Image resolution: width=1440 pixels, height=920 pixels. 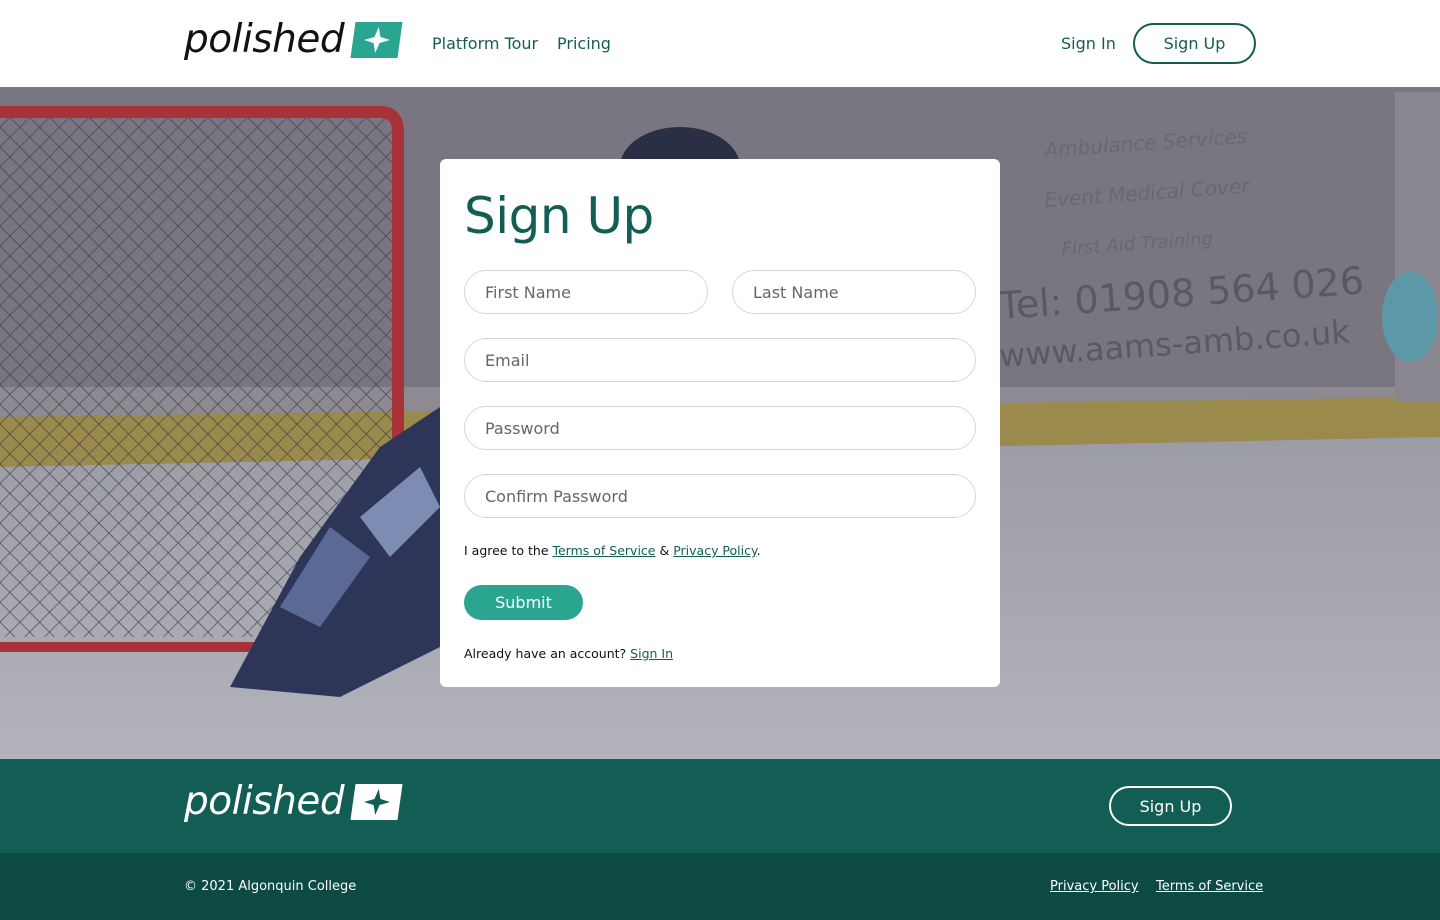 I want to click on nav-pricing: Pricing, so click(x=584, y=43).